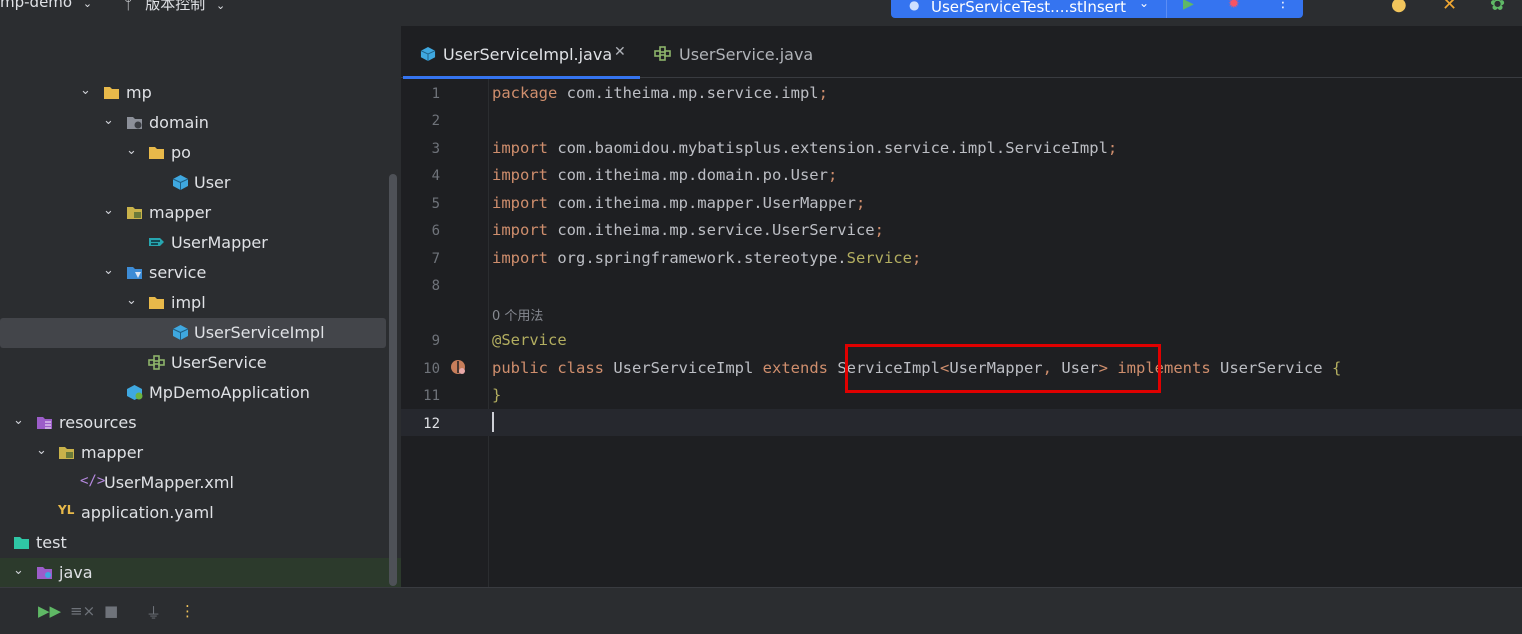  Describe the element at coordinates (431, 369) in the screenshot. I see `line-number: 10` at that location.